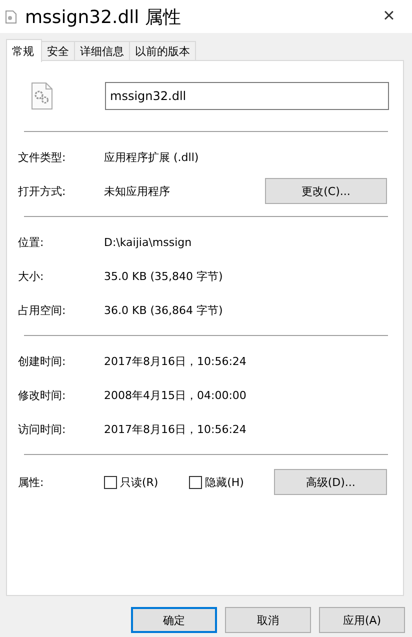  I want to click on checkbox-label: 隐藏(H), so click(224, 482).